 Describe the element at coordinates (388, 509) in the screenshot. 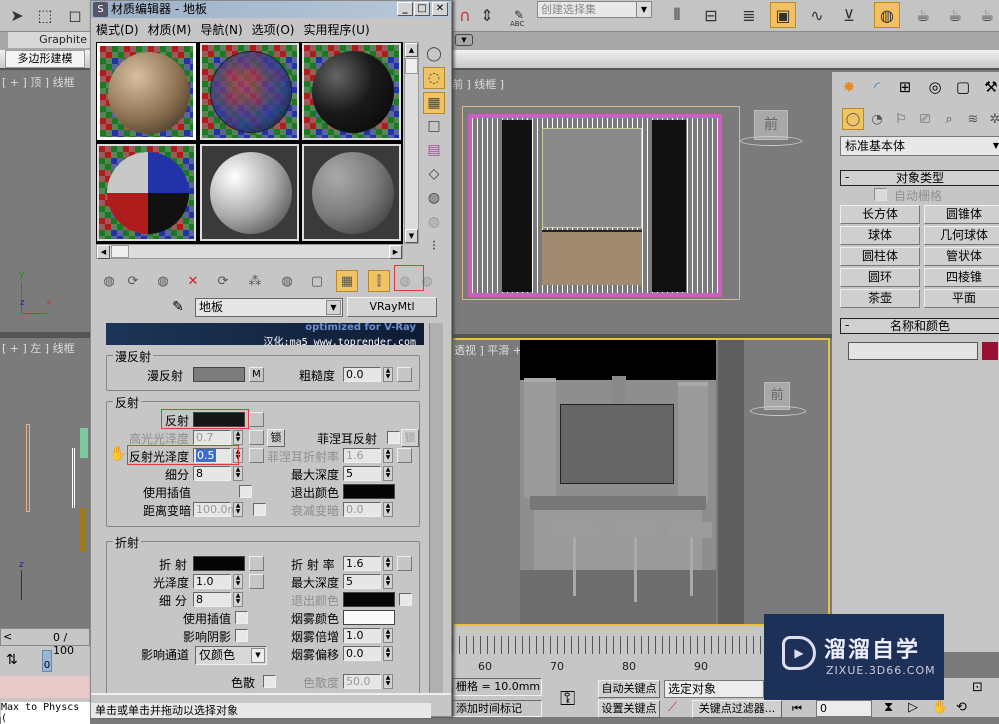

I see `dim-falloff-spinner: ▲ ▼` at that location.